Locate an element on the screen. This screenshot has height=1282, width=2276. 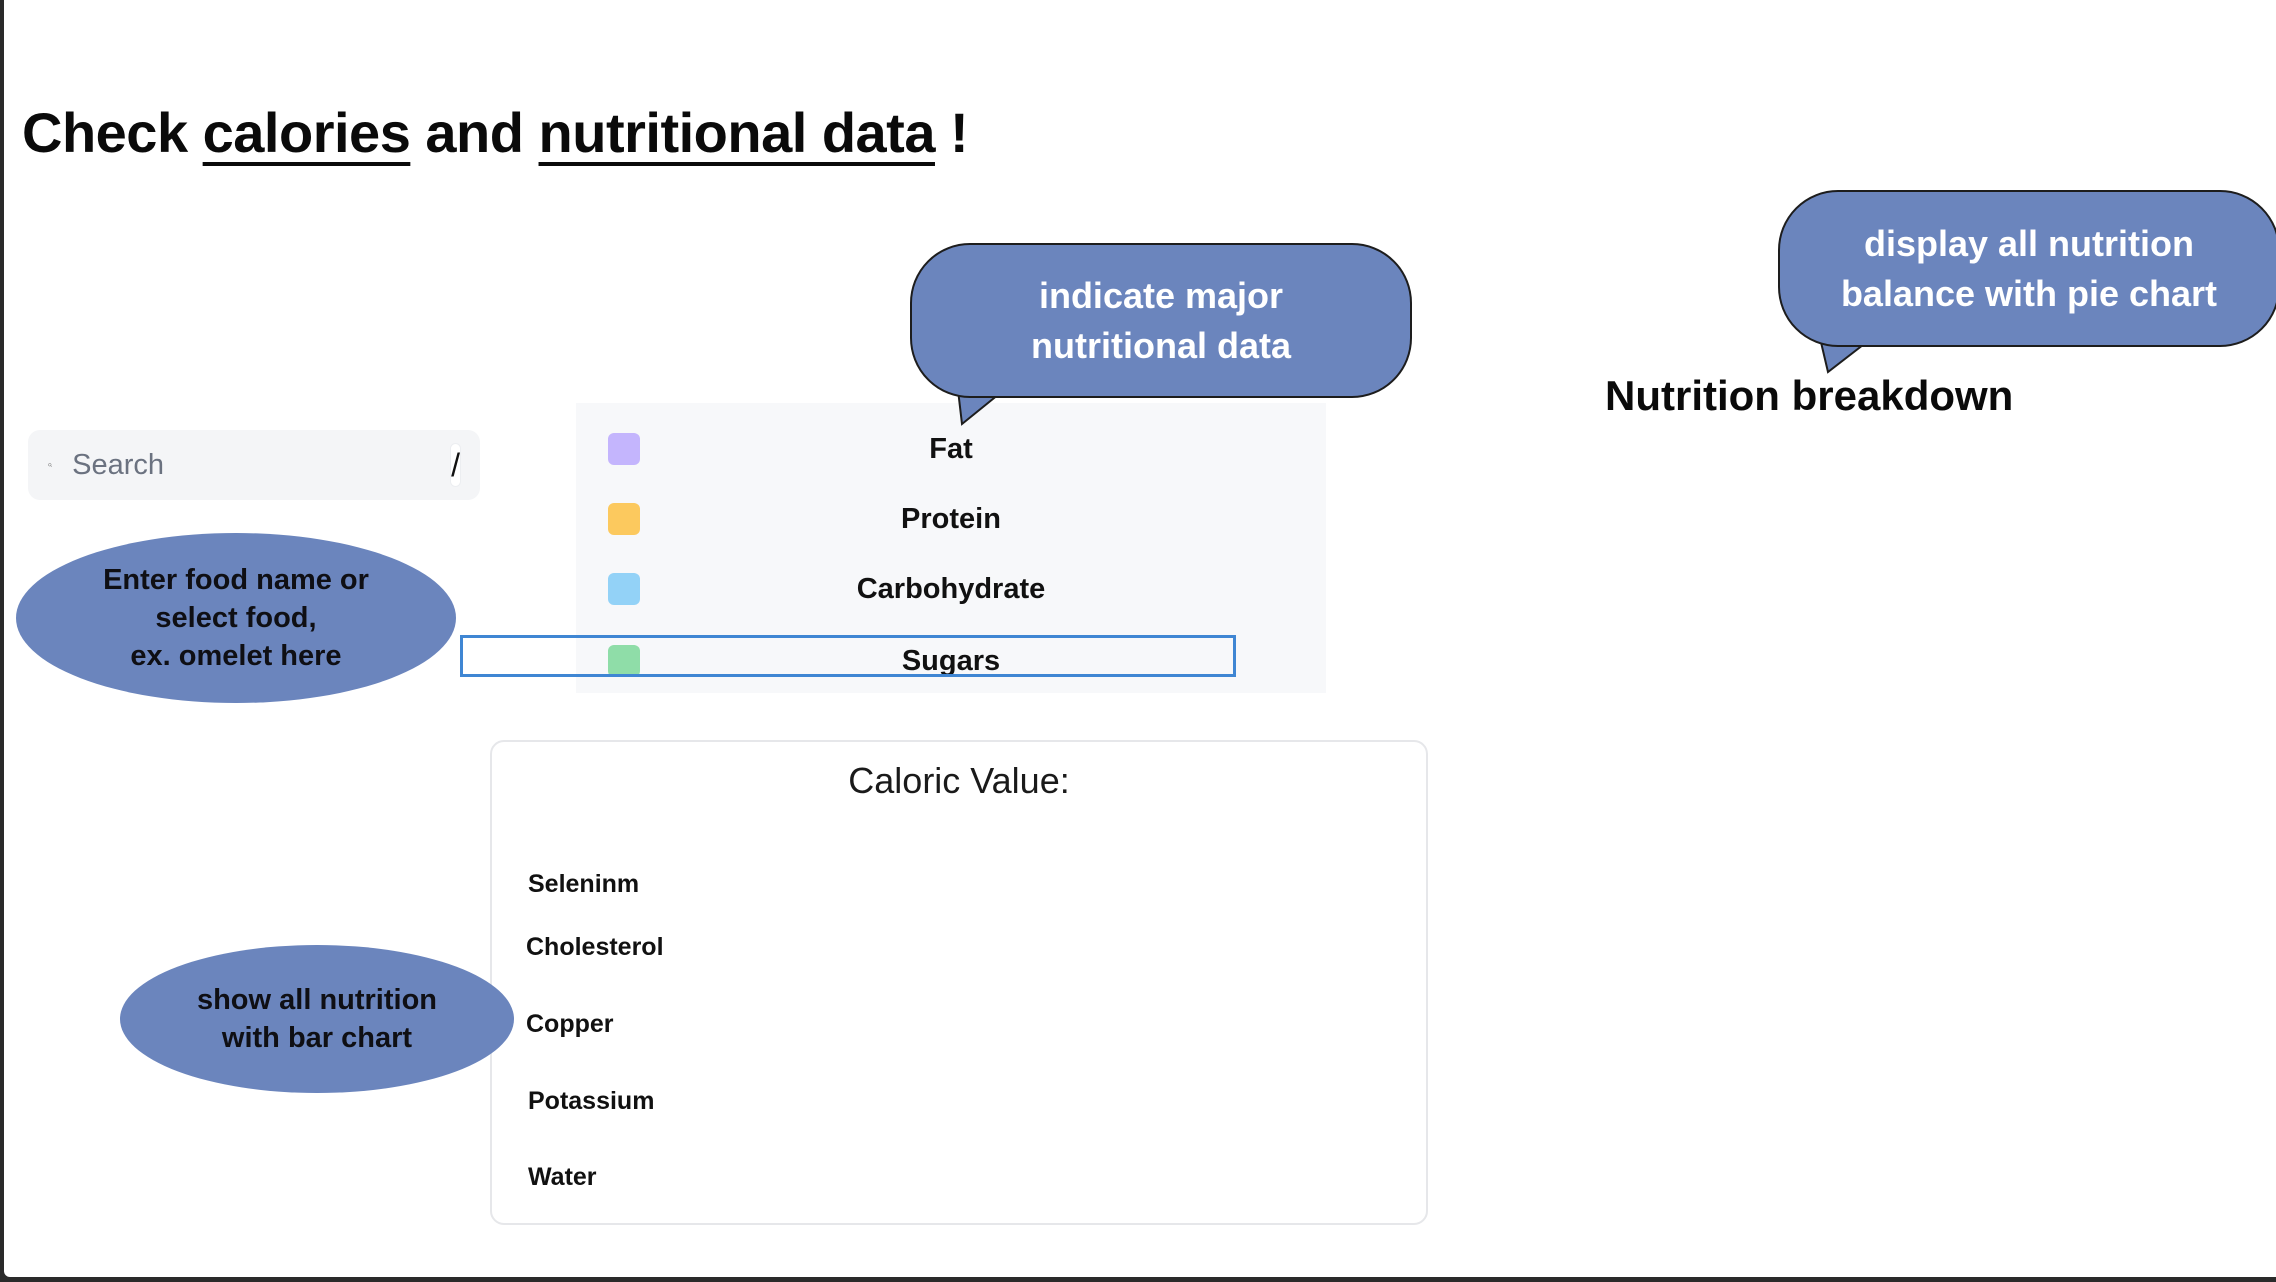
page-title: Check calories and nutritional data ! is located at coordinates (495, 132).